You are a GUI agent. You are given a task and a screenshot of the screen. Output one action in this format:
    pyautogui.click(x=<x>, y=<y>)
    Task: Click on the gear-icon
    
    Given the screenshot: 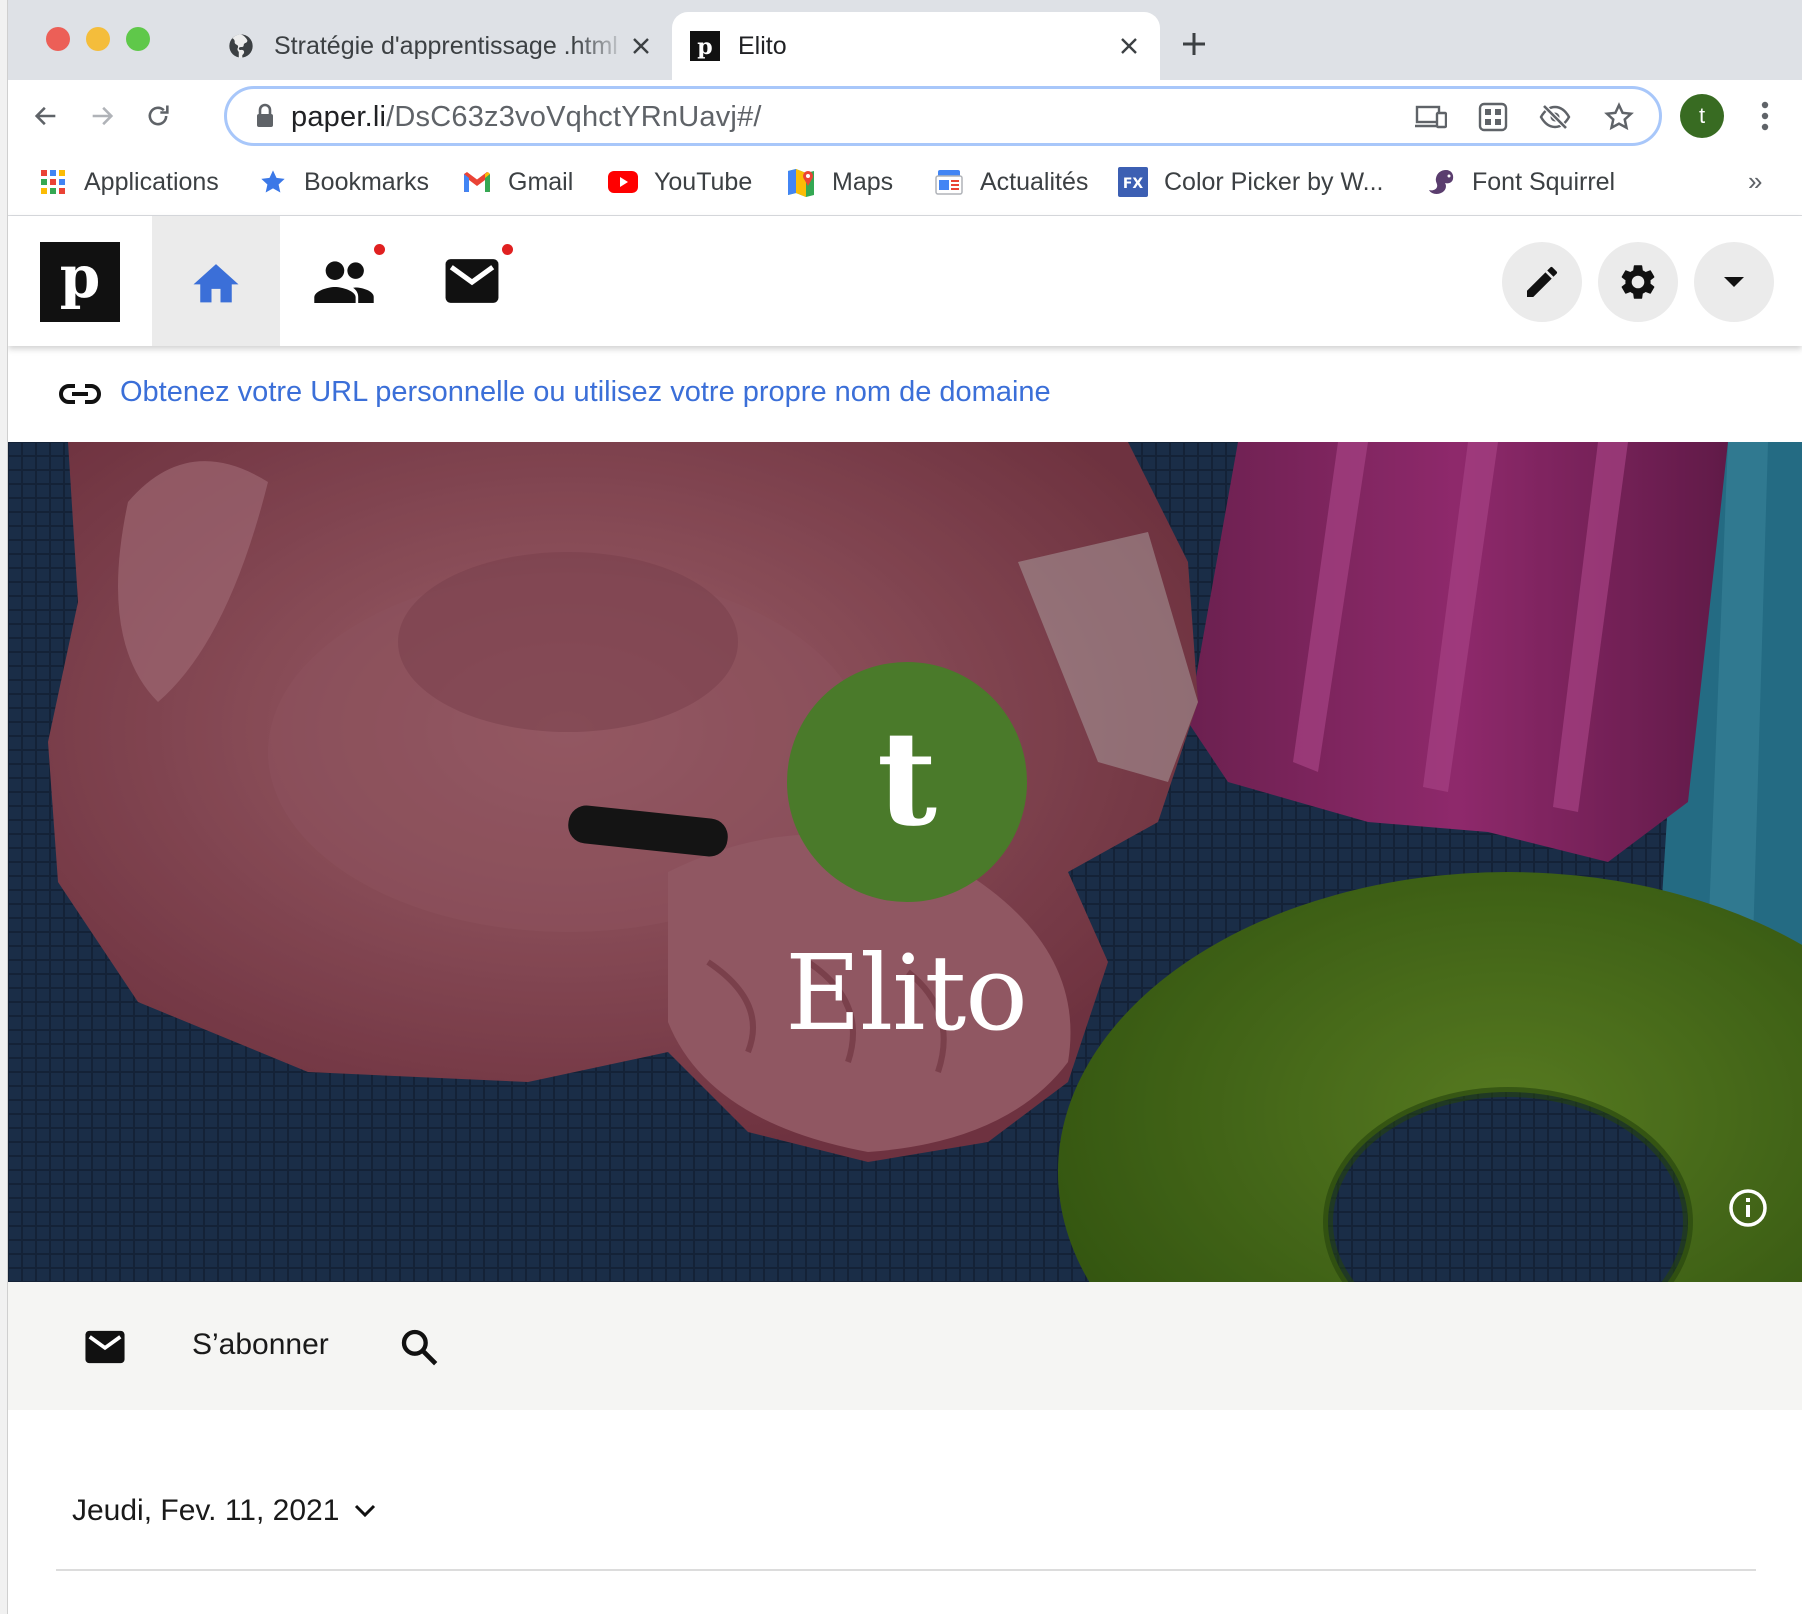 What is the action you would take?
    pyautogui.click(x=1638, y=282)
    